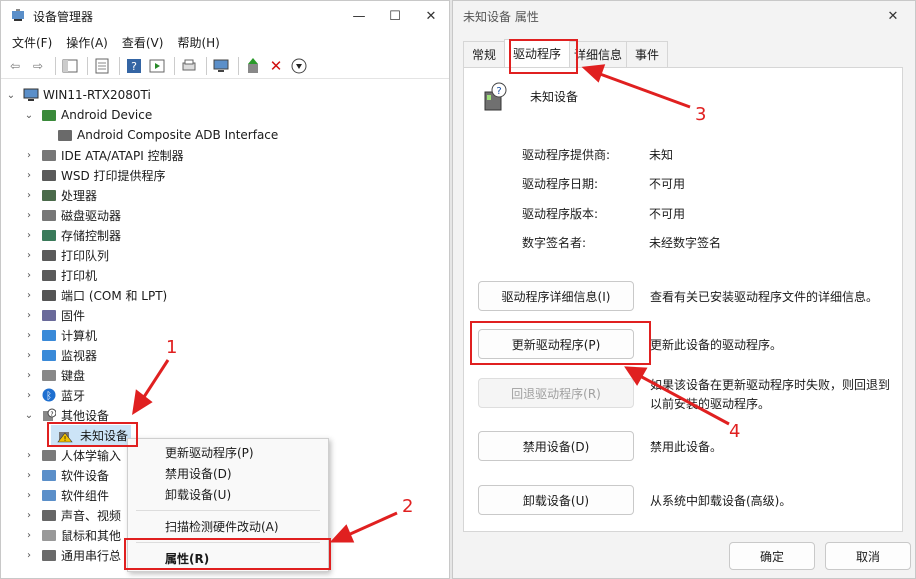  Describe the element at coordinates (408, 506) in the screenshot. I see `annotation-number-2: 2` at that location.